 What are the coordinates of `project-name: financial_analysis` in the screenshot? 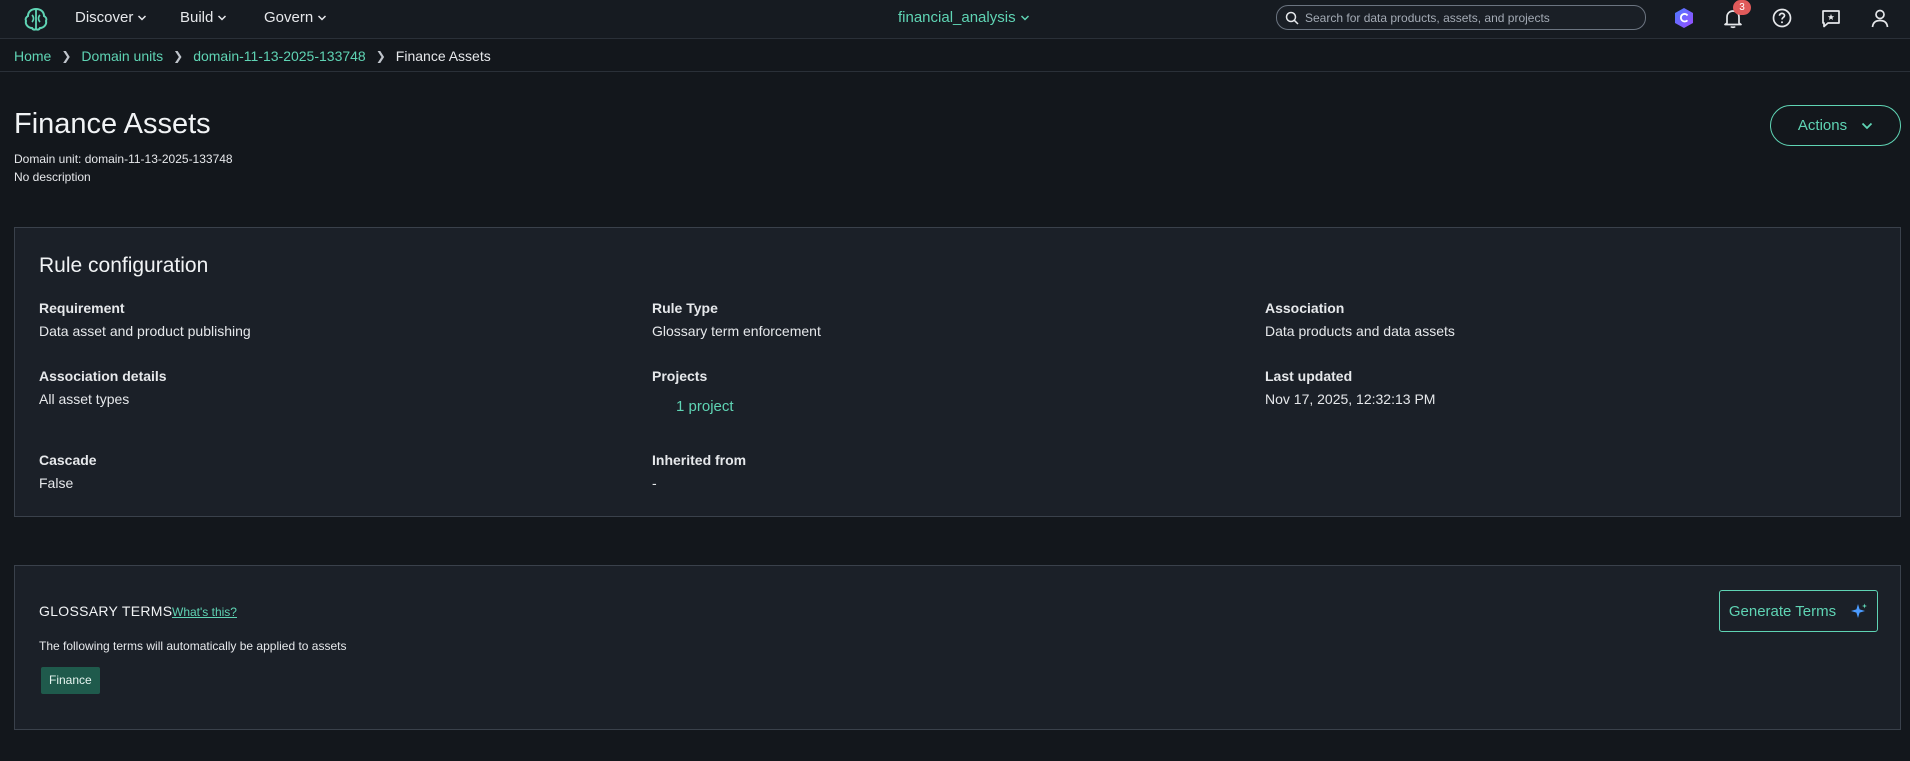 It's located at (957, 17).